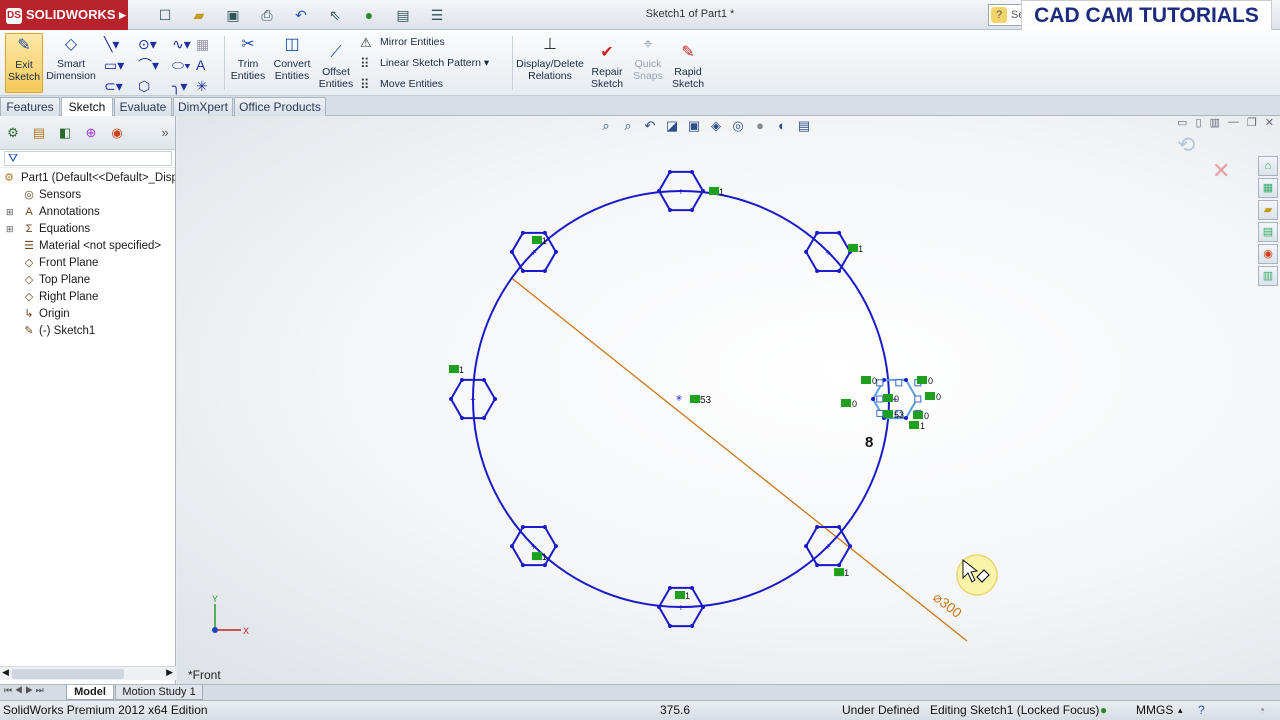  What do you see at coordinates (64, 15) in the screenshot?
I see `app-logo: DS SOLIDWORKS ▸` at bounding box center [64, 15].